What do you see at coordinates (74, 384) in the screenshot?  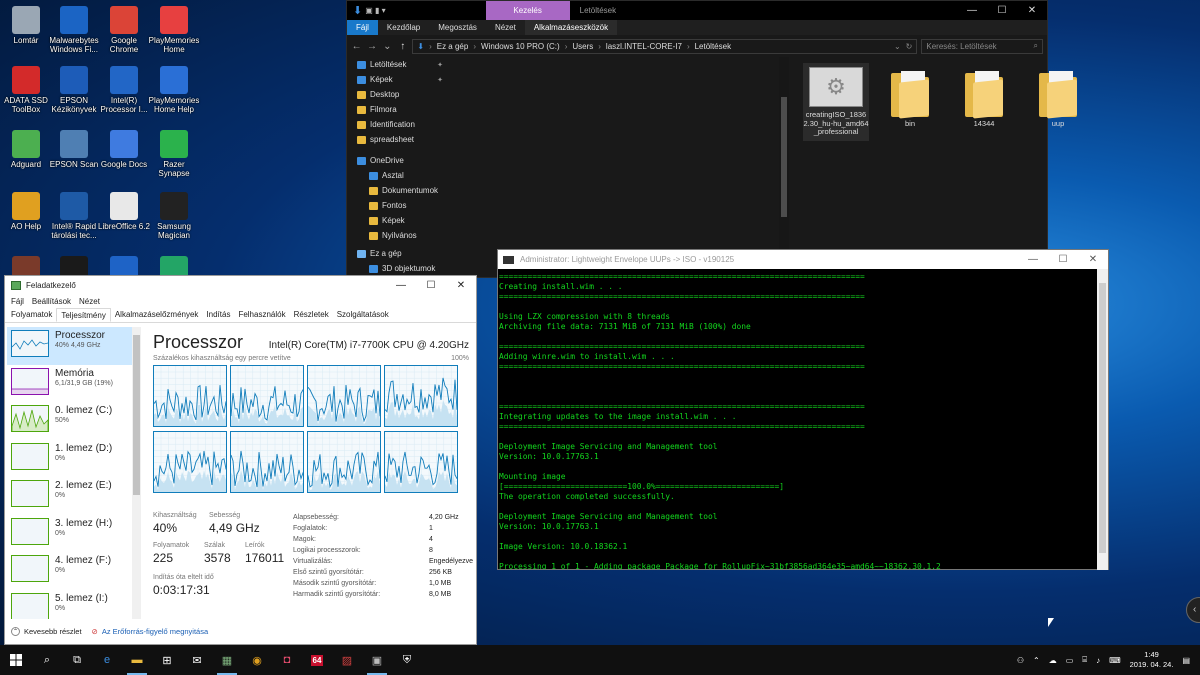 I see `resource-item: Memória 6,1/31,9 GB (19%)` at bounding box center [74, 384].